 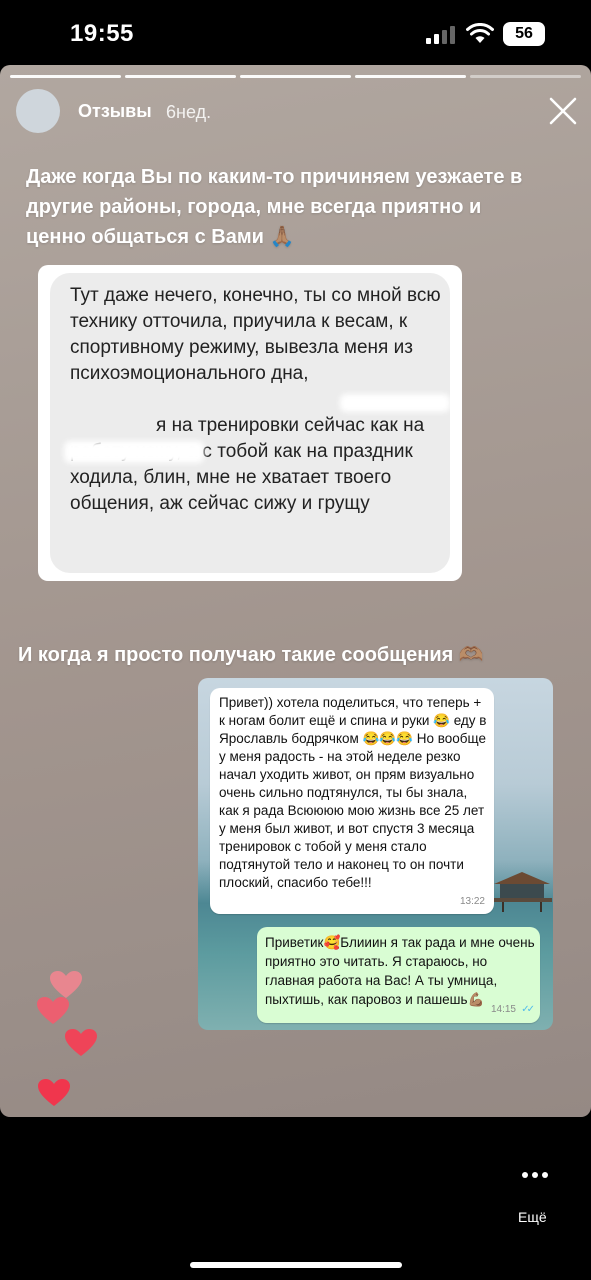 What do you see at coordinates (115, 111) in the screenshot?
I see `story-username: Отзывы` at bounding box center [115, 111].